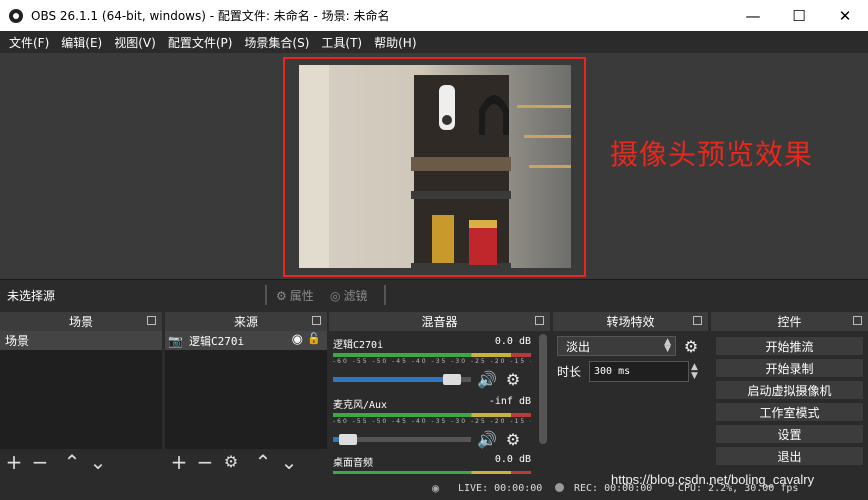 The image size is (868, 500). I want to click on window-controls: — ☐ ✕, so click(799, 15).